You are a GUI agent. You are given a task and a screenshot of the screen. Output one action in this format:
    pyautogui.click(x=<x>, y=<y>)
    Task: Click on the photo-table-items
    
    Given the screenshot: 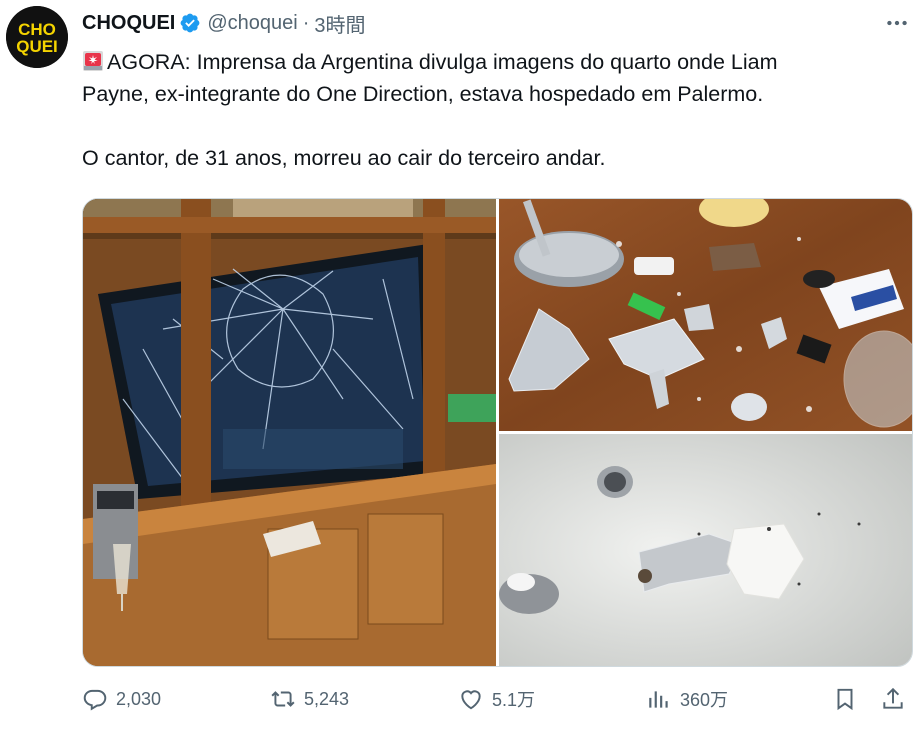 What is the action you would take?
    pyautogui.click(x=705, y=315)
    